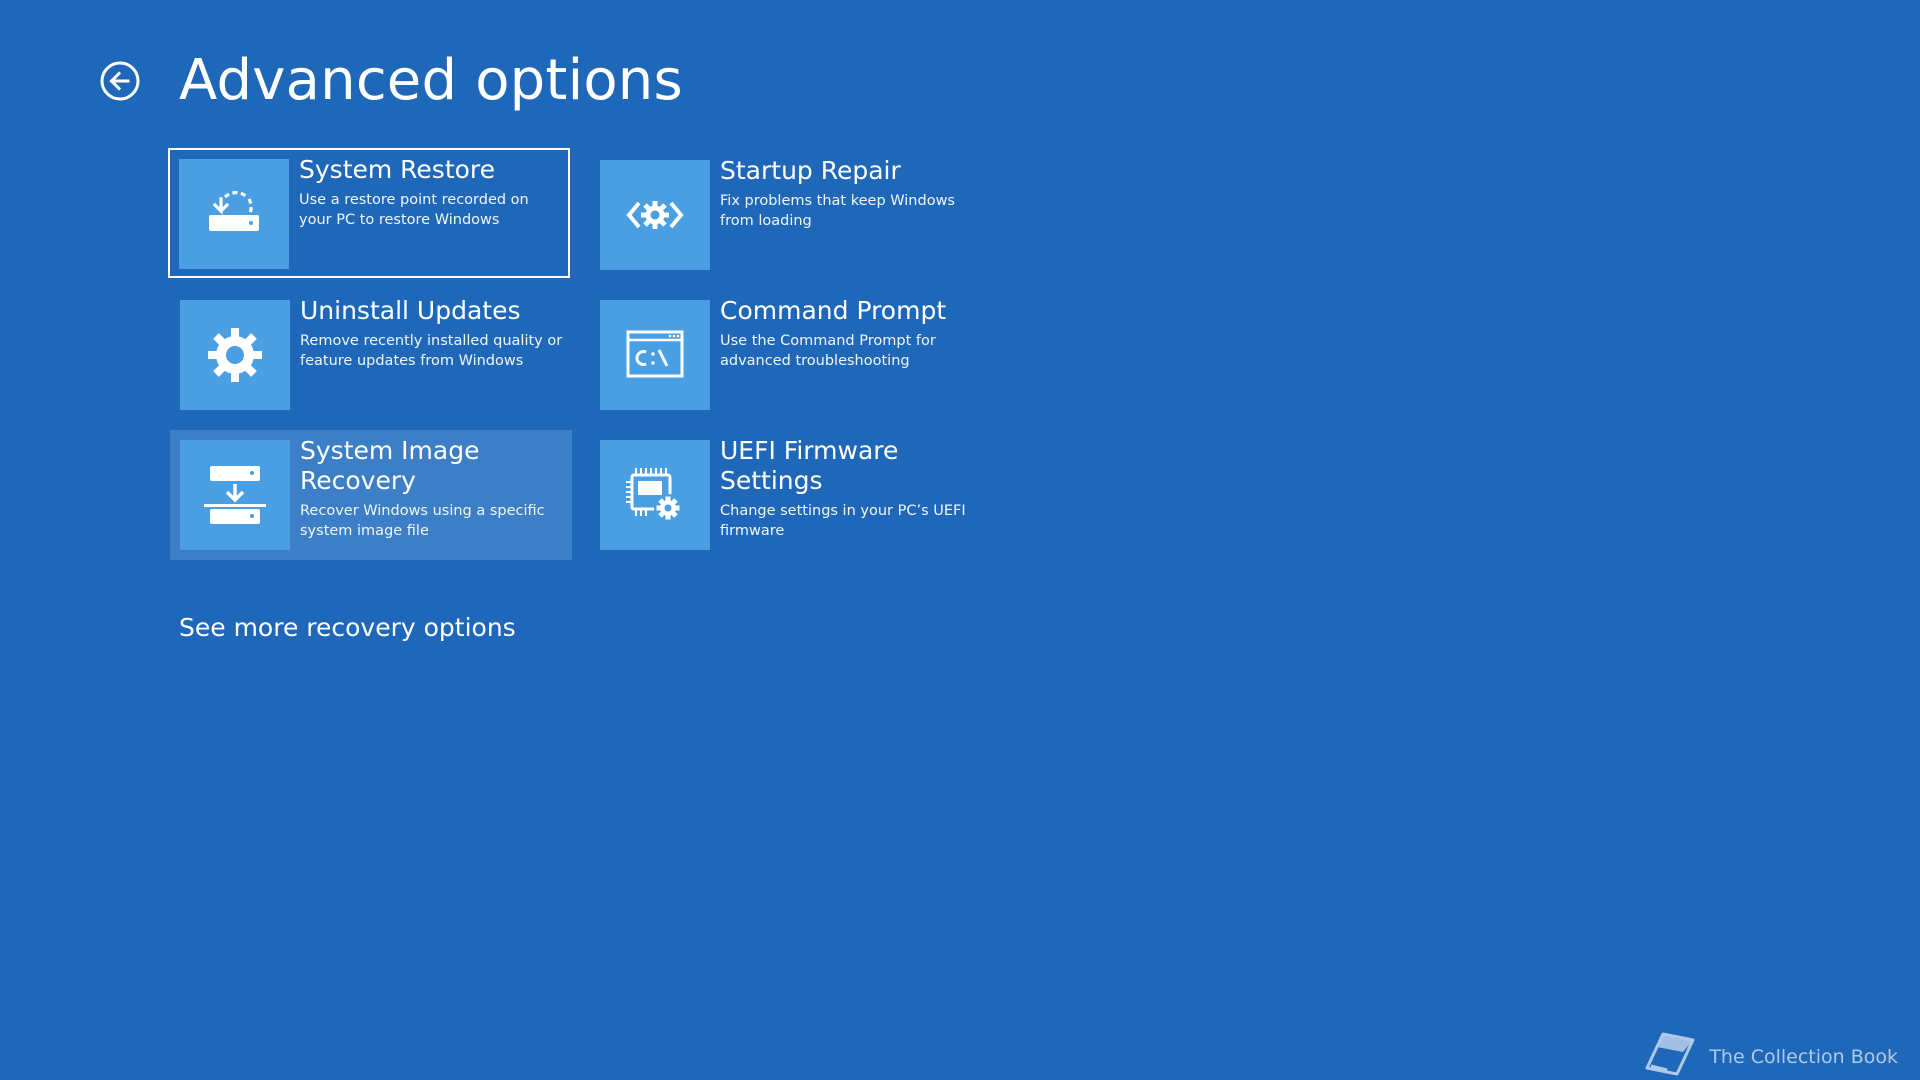 This screenshot has height=1080, width=1920. Describe the element at coordinates (655, 355) in the screenshot. I see `command-prompt-icon` at that location.